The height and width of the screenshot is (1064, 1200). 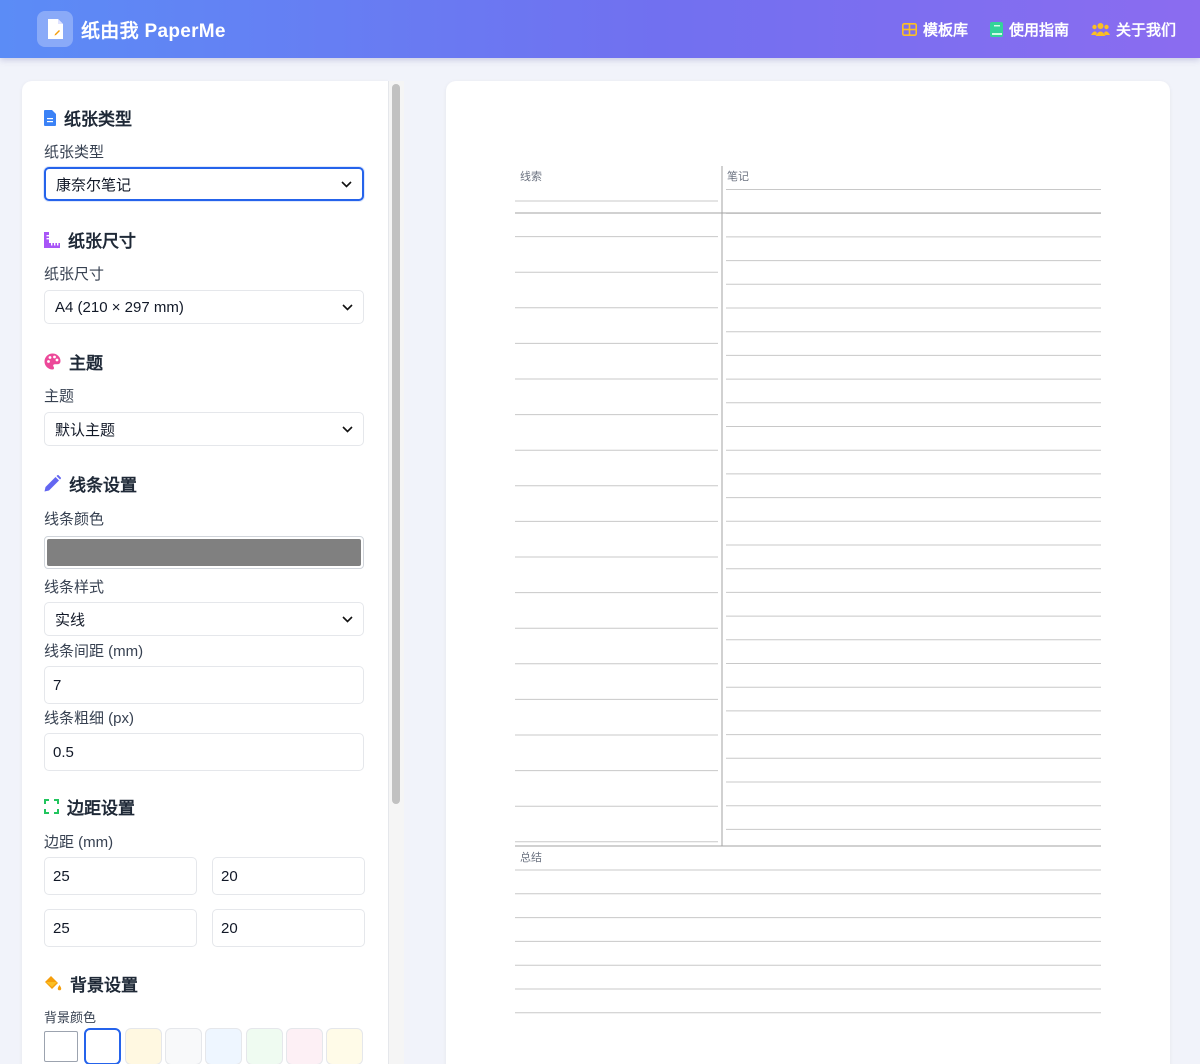 I want to click on brand: 纸由我 PaperMe, so click(x=131, y=29).